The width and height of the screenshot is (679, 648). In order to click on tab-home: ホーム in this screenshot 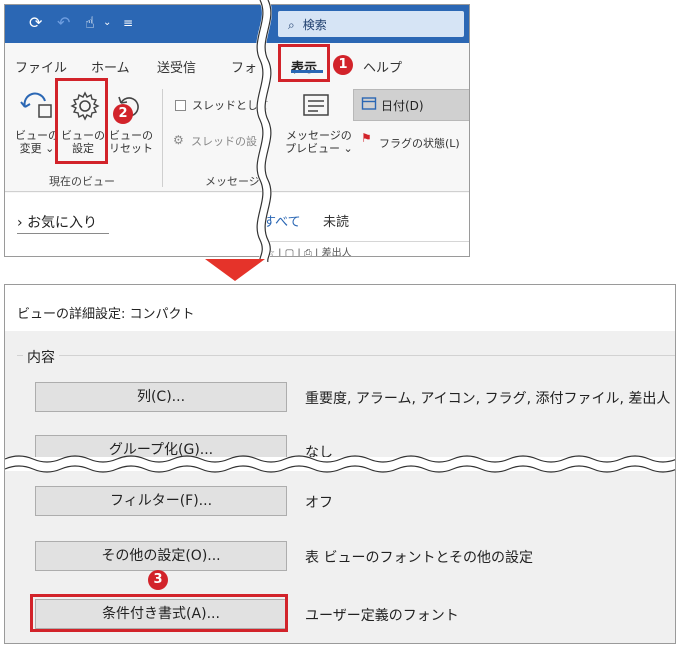, I will do `click(110, 66)`.